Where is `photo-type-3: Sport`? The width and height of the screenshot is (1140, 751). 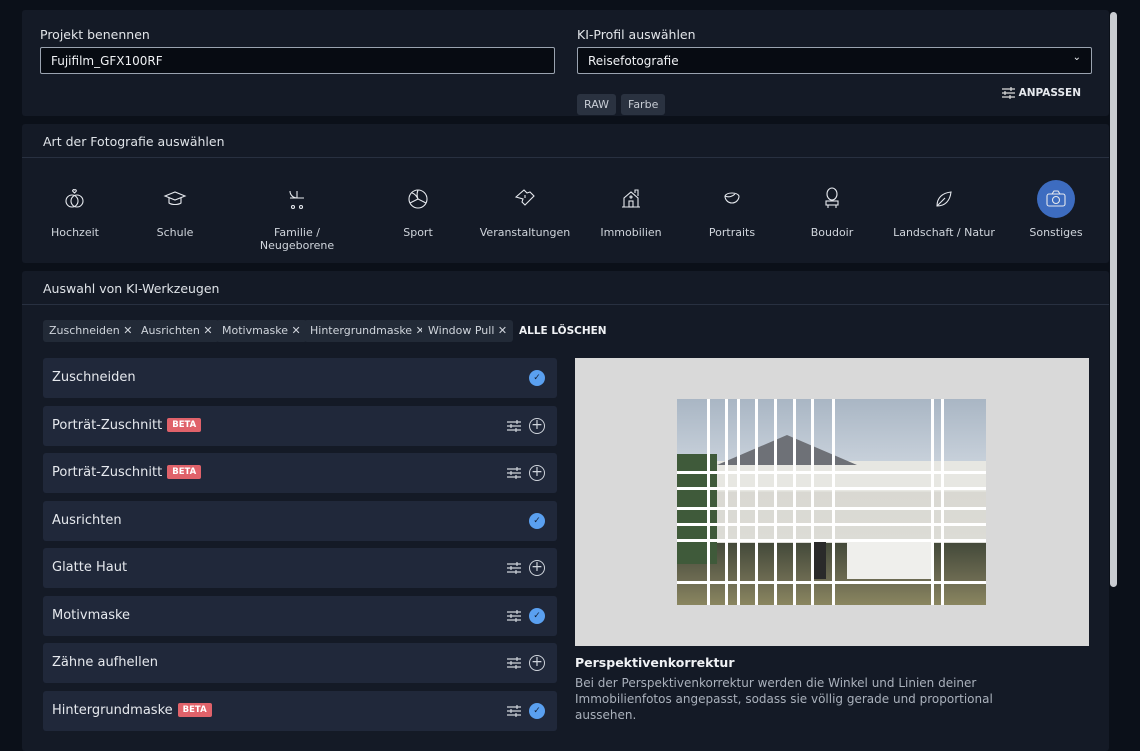
photo-type-3: Sport is located at coordinates (418, 209).